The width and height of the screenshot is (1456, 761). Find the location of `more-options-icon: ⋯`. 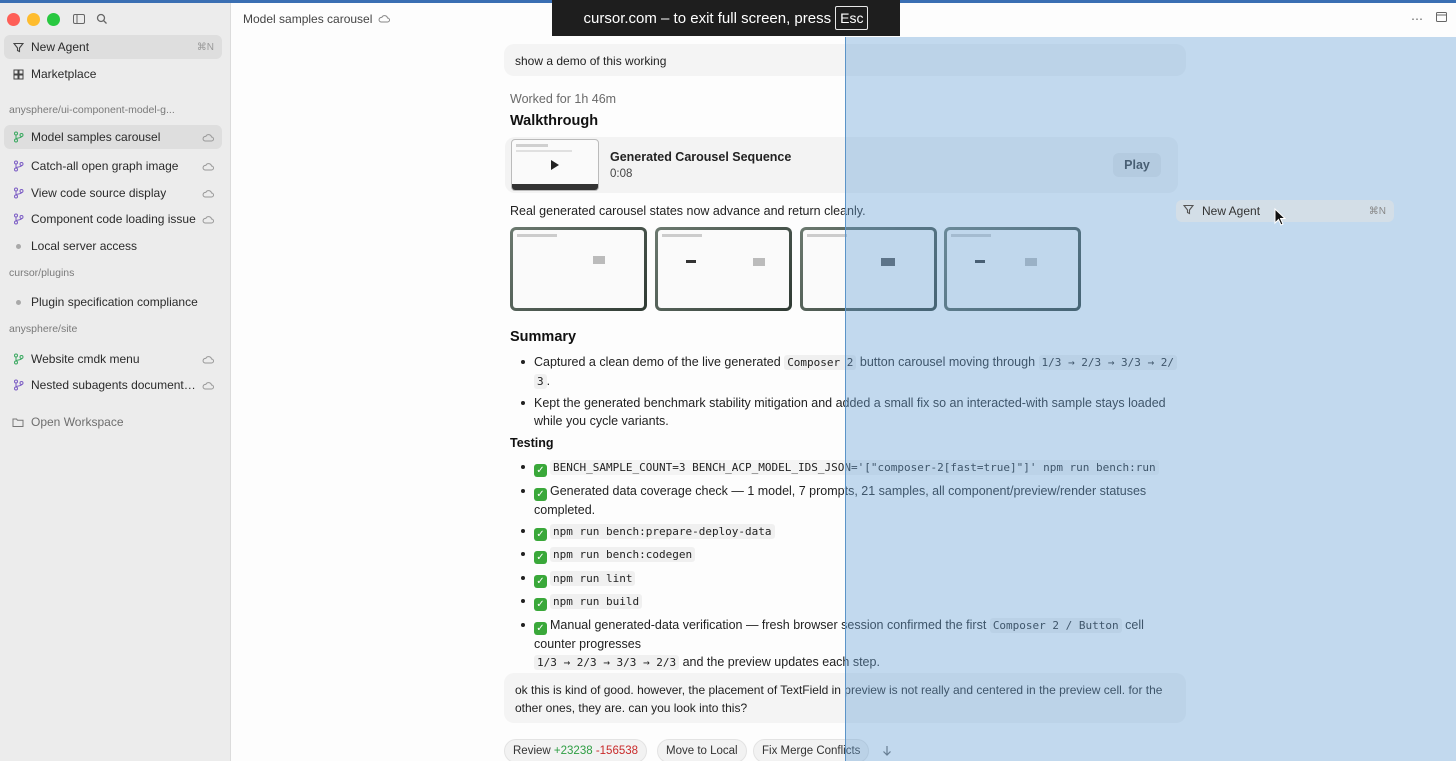

more-options-icon: ⋯ is located at coordinates (1417, 19).